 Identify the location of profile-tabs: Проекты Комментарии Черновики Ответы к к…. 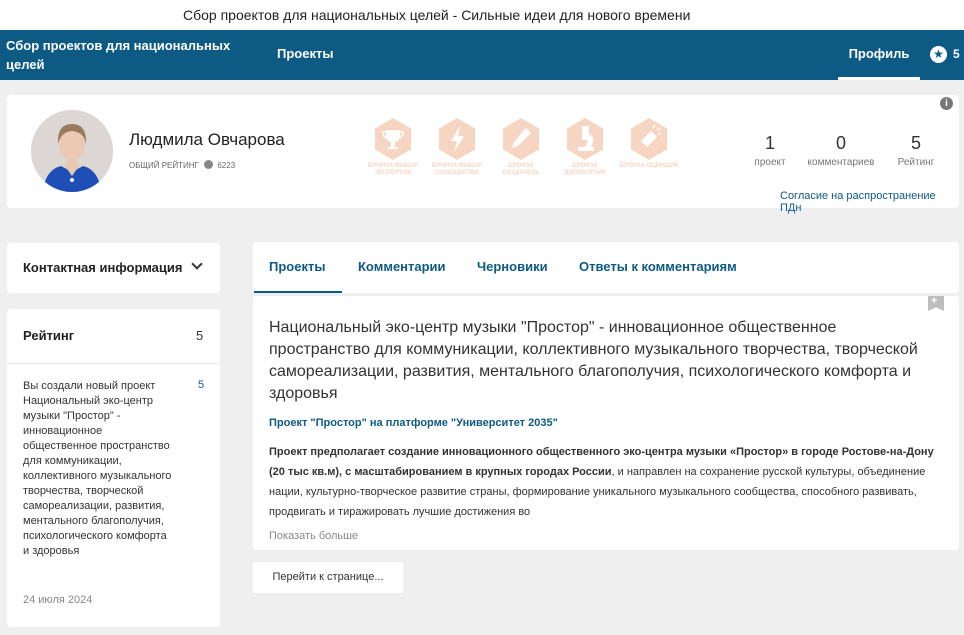
(606, 267).